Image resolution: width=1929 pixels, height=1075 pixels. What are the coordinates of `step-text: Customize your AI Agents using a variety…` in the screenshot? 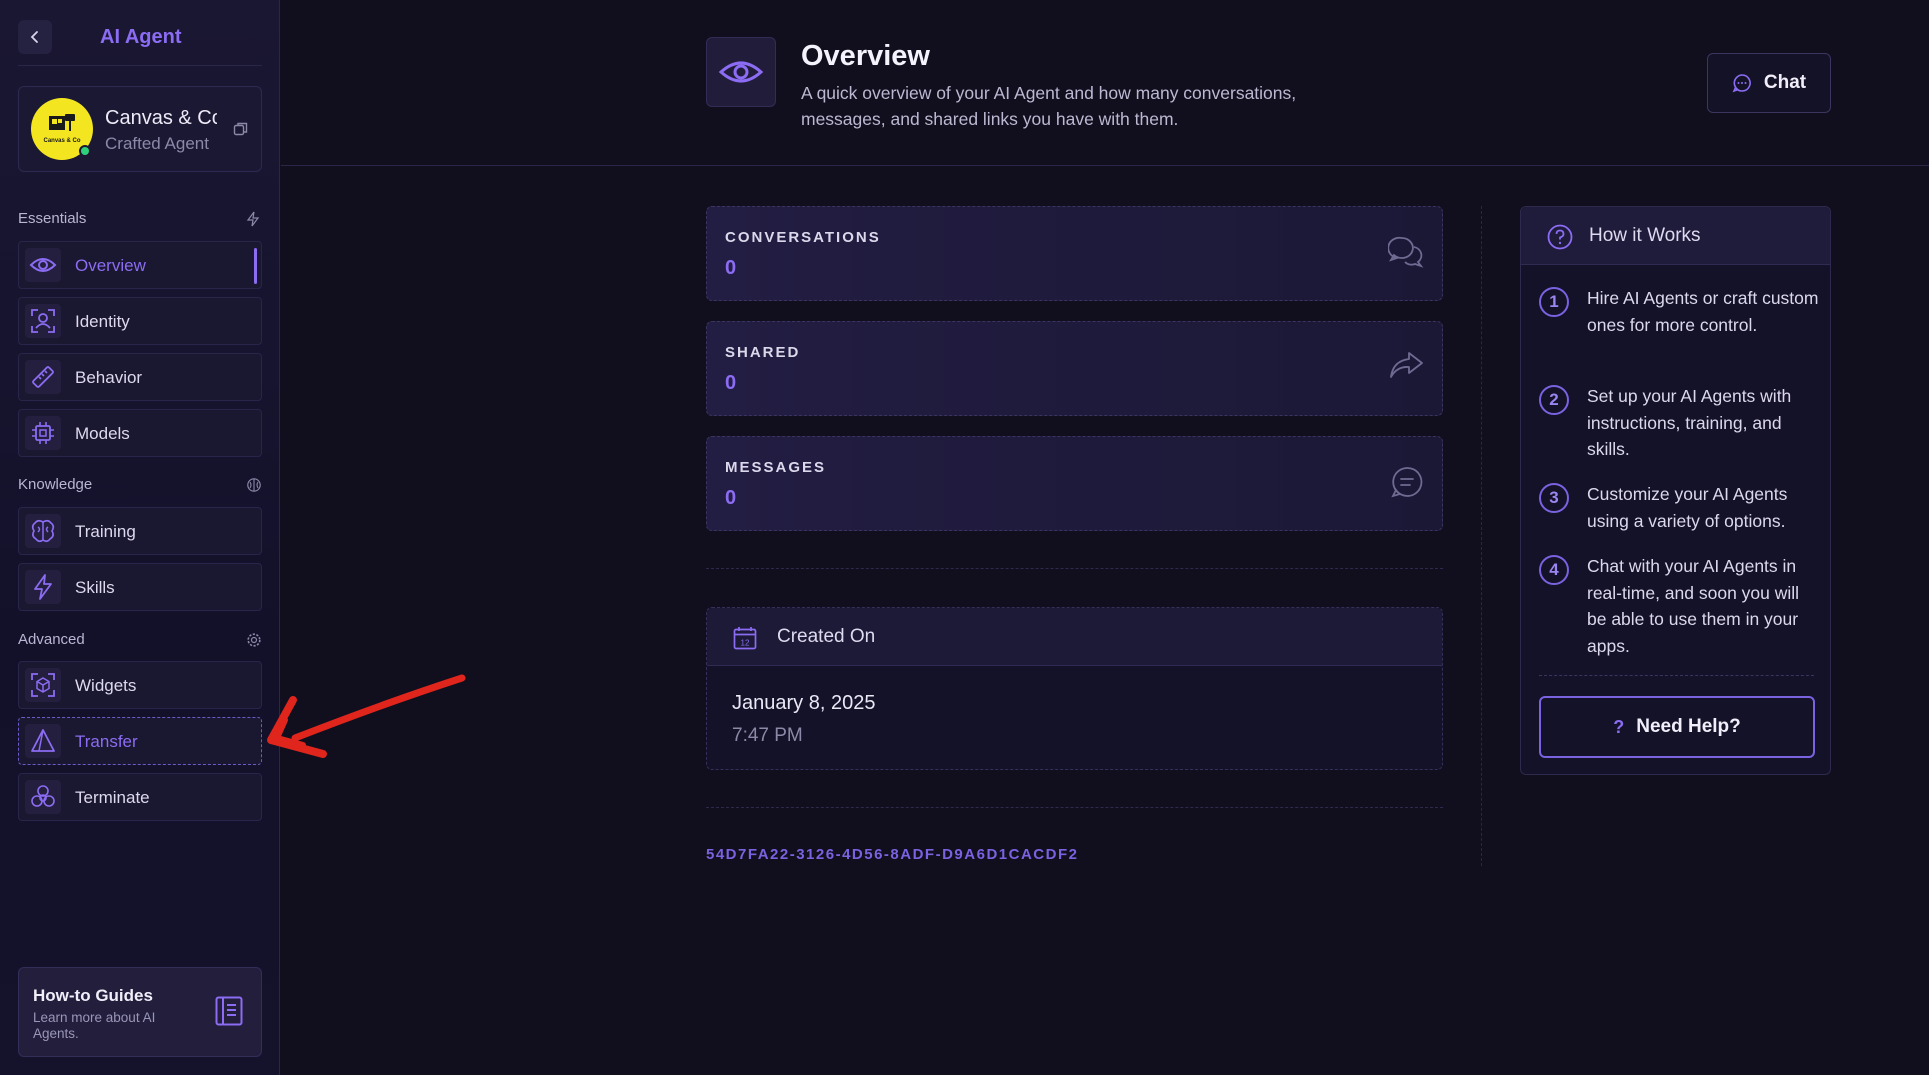 It's located at (1687, 507).